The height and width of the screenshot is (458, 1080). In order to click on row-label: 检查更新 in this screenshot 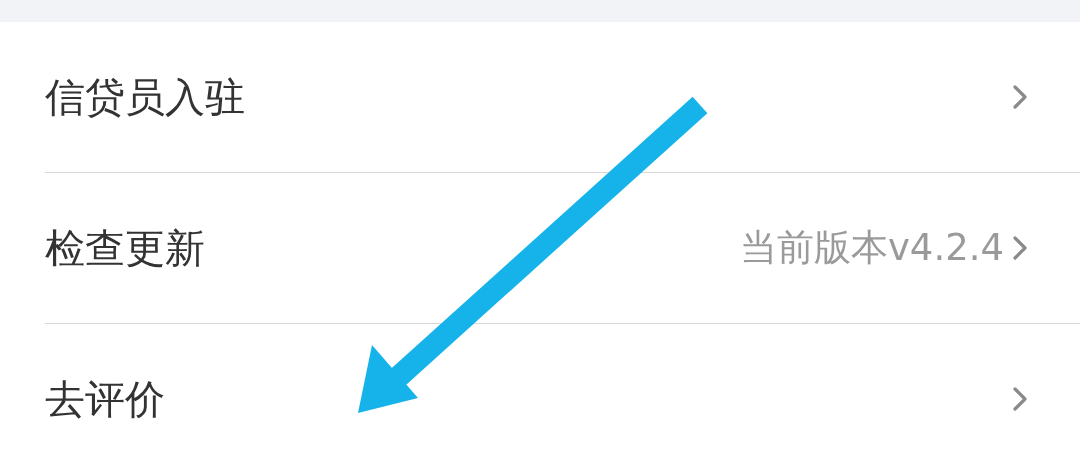, I will do `click(125, 248)`.